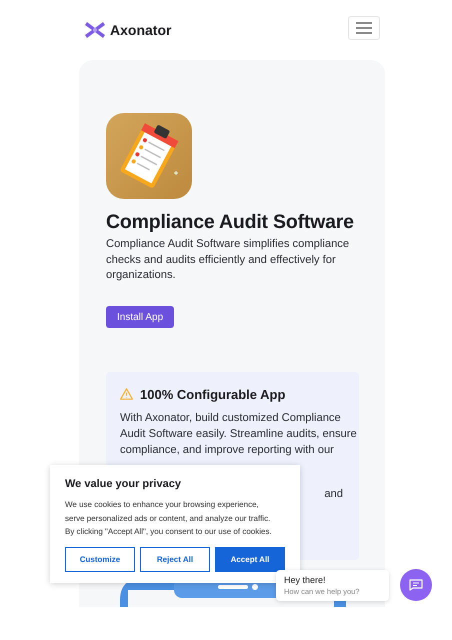 The height and width of the screenshot is (640, 452). I want to click on chat-icon, so click(416, 585).